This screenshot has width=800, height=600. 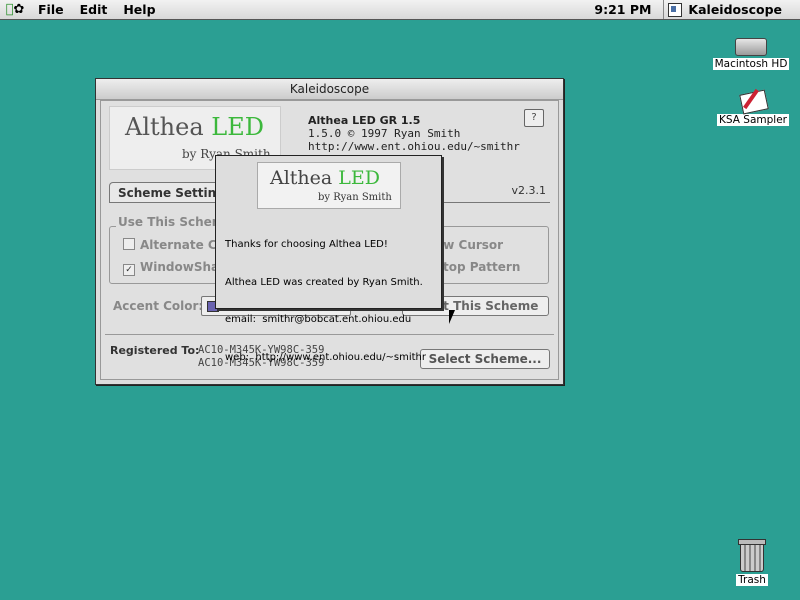 I want to click on version-label: v2.3.1, so click(x=529, y=190).